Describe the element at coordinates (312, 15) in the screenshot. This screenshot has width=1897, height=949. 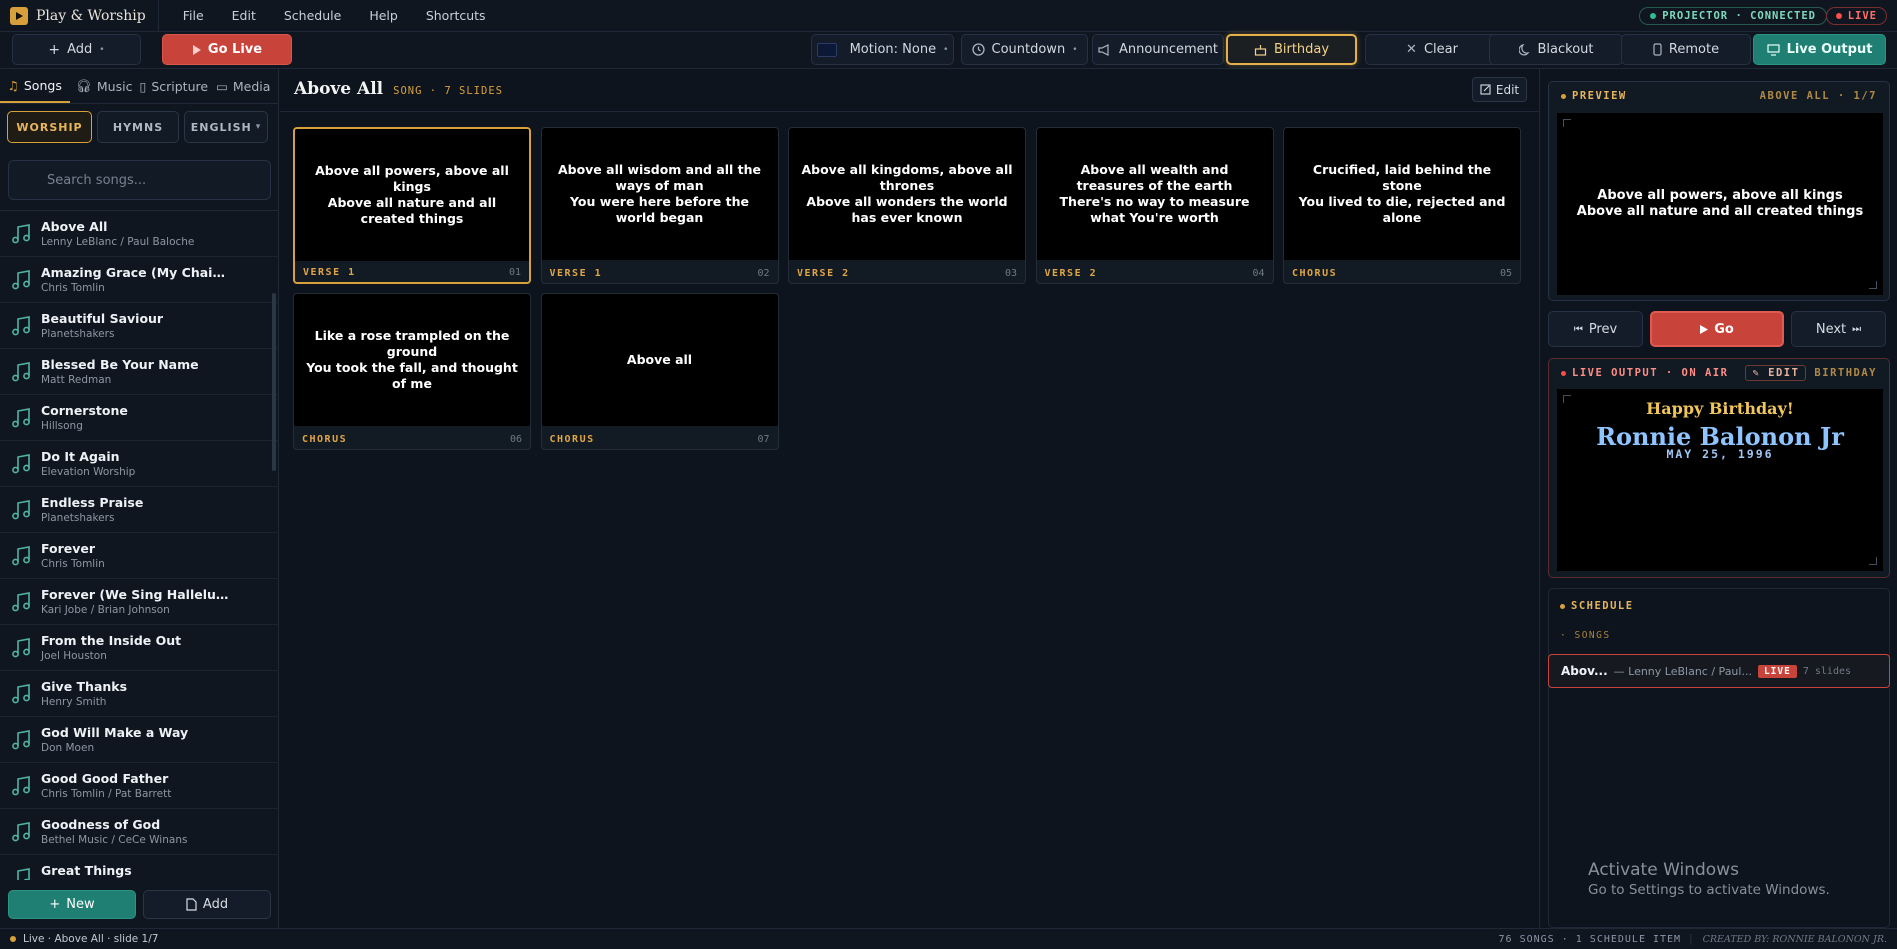
I see `menu-schedule: Schedule` at that location.